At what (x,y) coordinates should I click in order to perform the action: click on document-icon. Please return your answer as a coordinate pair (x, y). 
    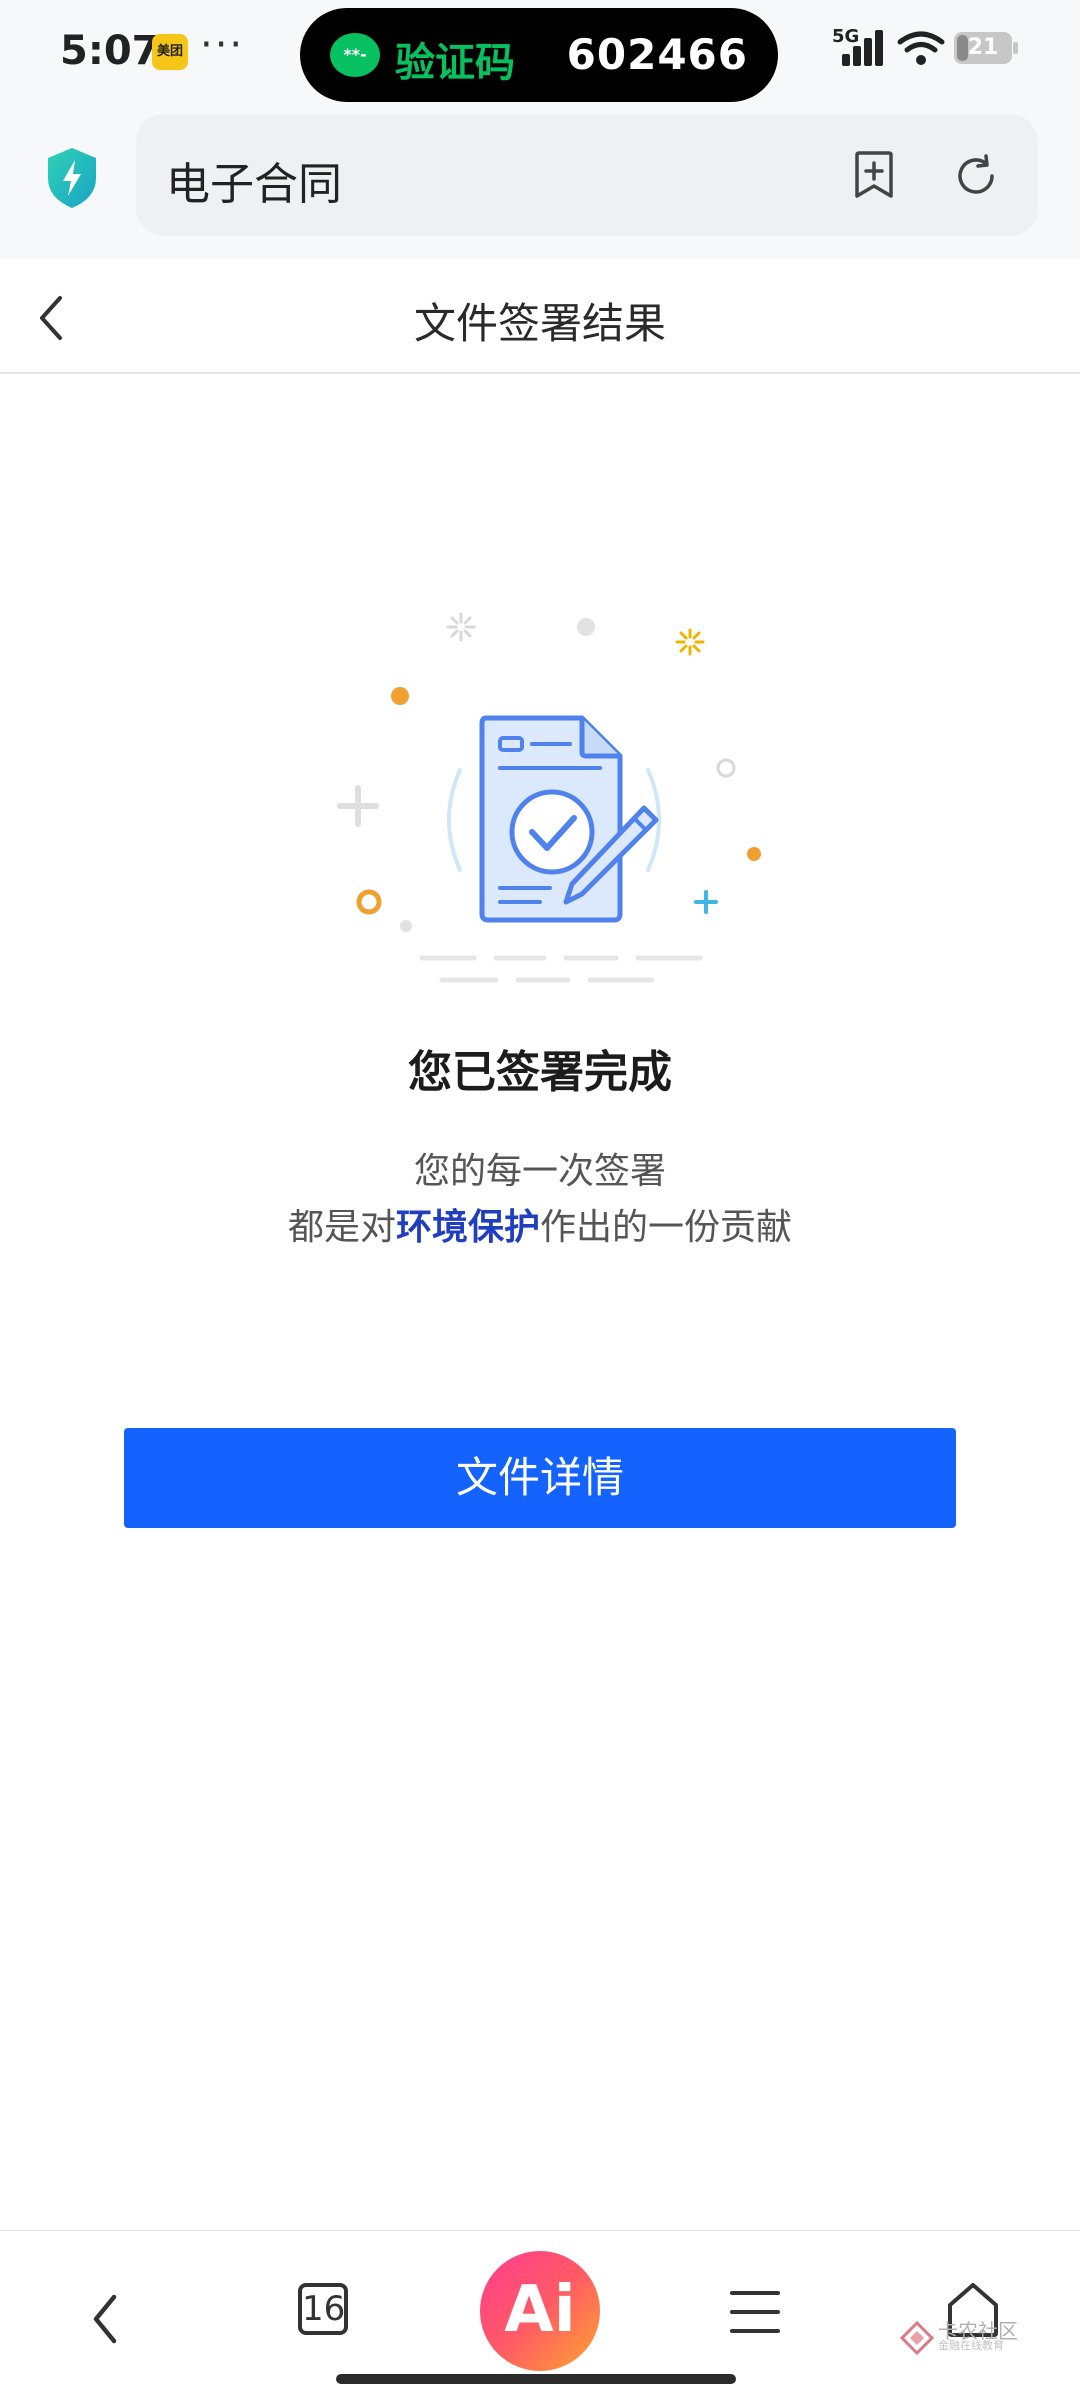
    Looking at the image, I should click on (551, 819).